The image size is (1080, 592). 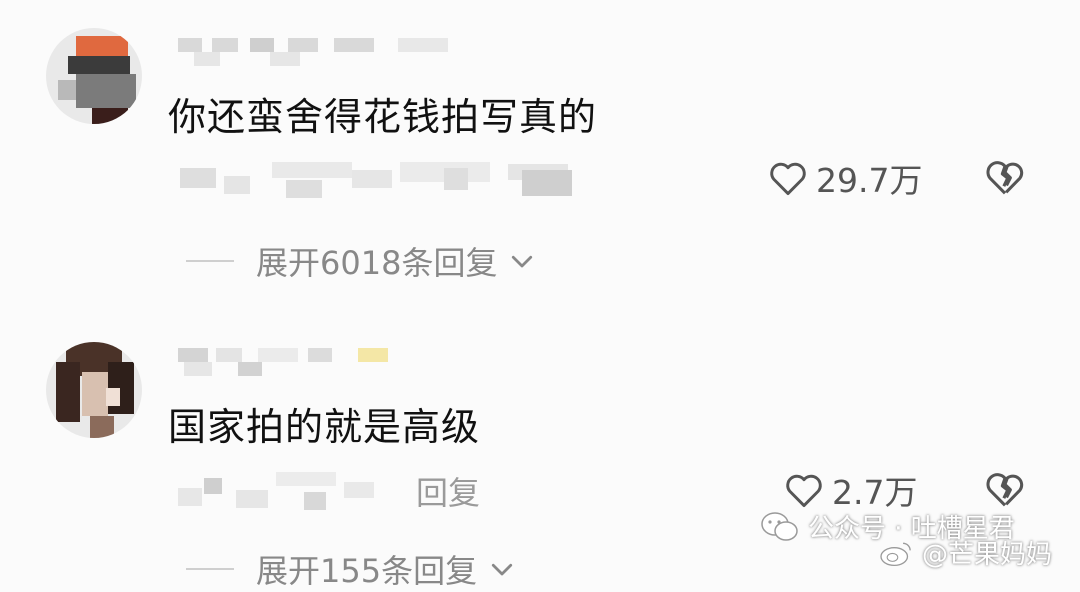 I want to click on comment-text: 国家拍的就是高级, so click(x=324, y=427).